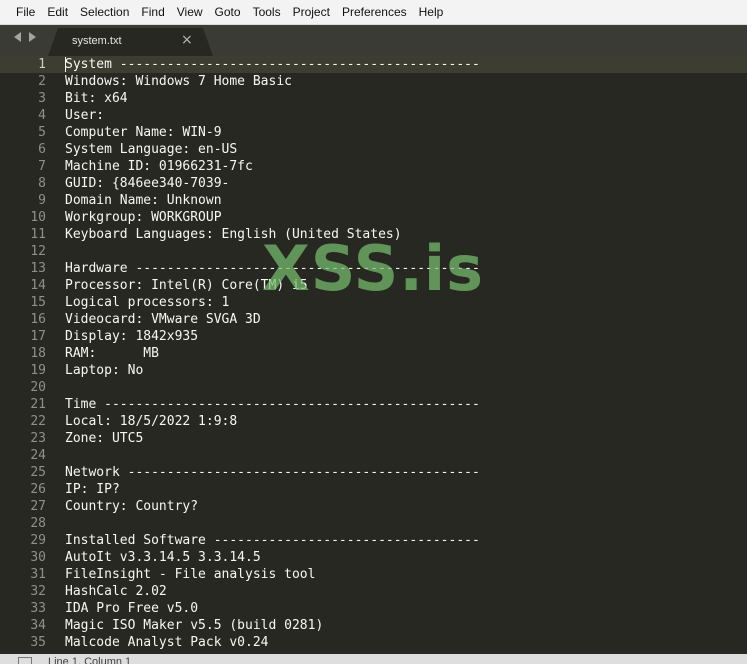  What do you see at coordinates (112, 353) in the screenshot?
I see `line-text: RAM: MB` at bounding box center [112, 353].